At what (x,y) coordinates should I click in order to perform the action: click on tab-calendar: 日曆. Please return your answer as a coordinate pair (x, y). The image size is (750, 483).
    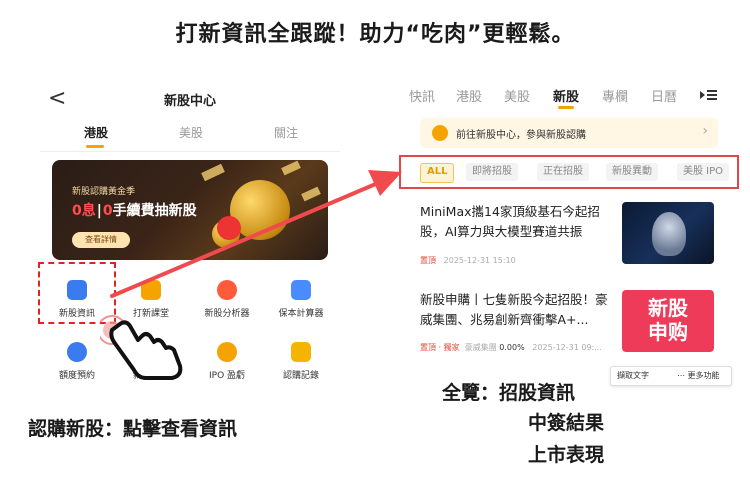
    Looking at the image, I should click on (664, 95).